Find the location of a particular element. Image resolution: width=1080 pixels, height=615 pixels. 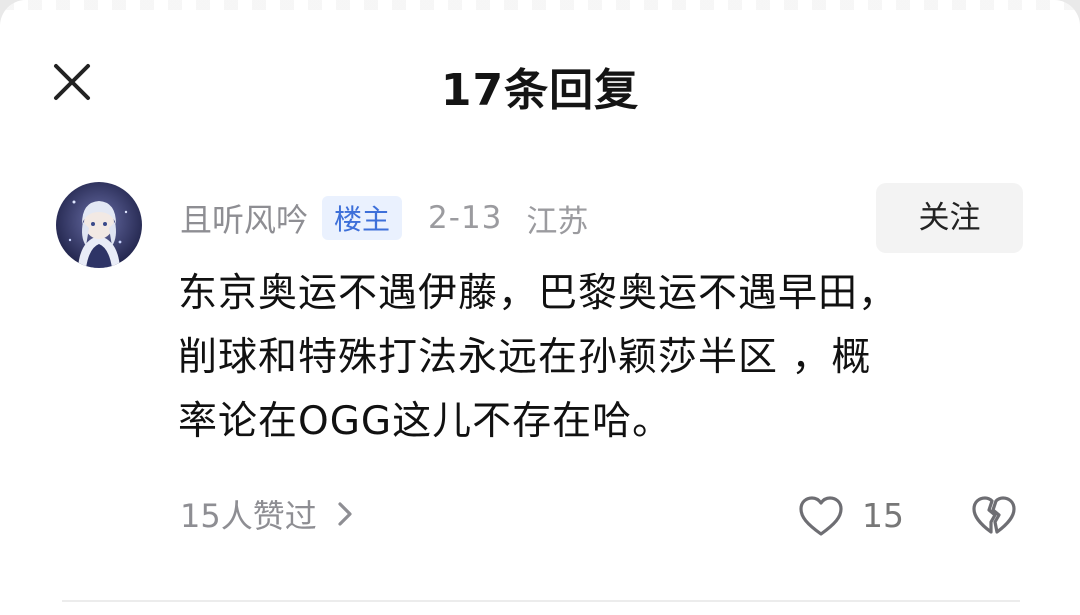

page-title: 17条回复 is located at coordinates (540, 90).